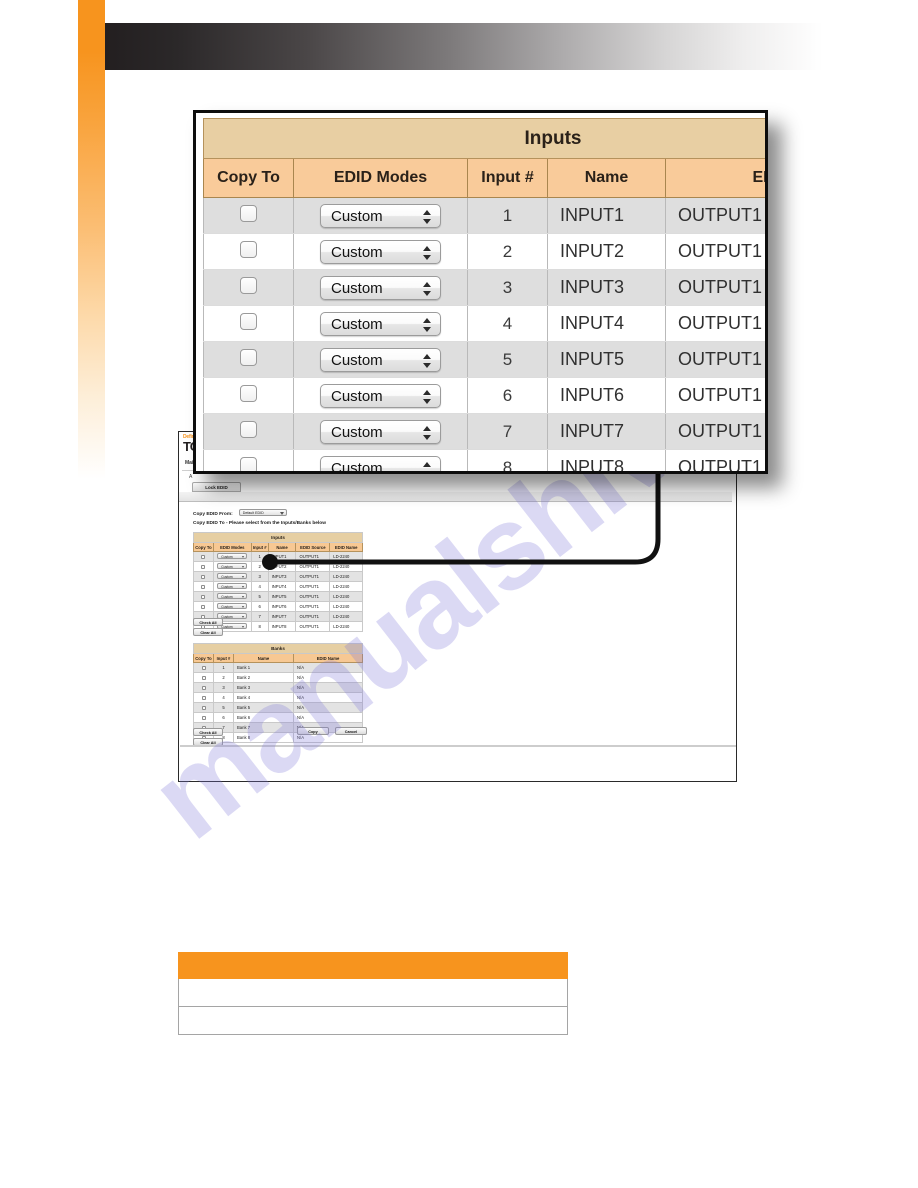 The width and height of the screenshot is (918, 1188). What do you see at coordinates (278, 606) in the screenshot?
I see `table-row: Custom 6 INPUT6 OUTPUT1 LD-2240` at bounding box center [278, 606].